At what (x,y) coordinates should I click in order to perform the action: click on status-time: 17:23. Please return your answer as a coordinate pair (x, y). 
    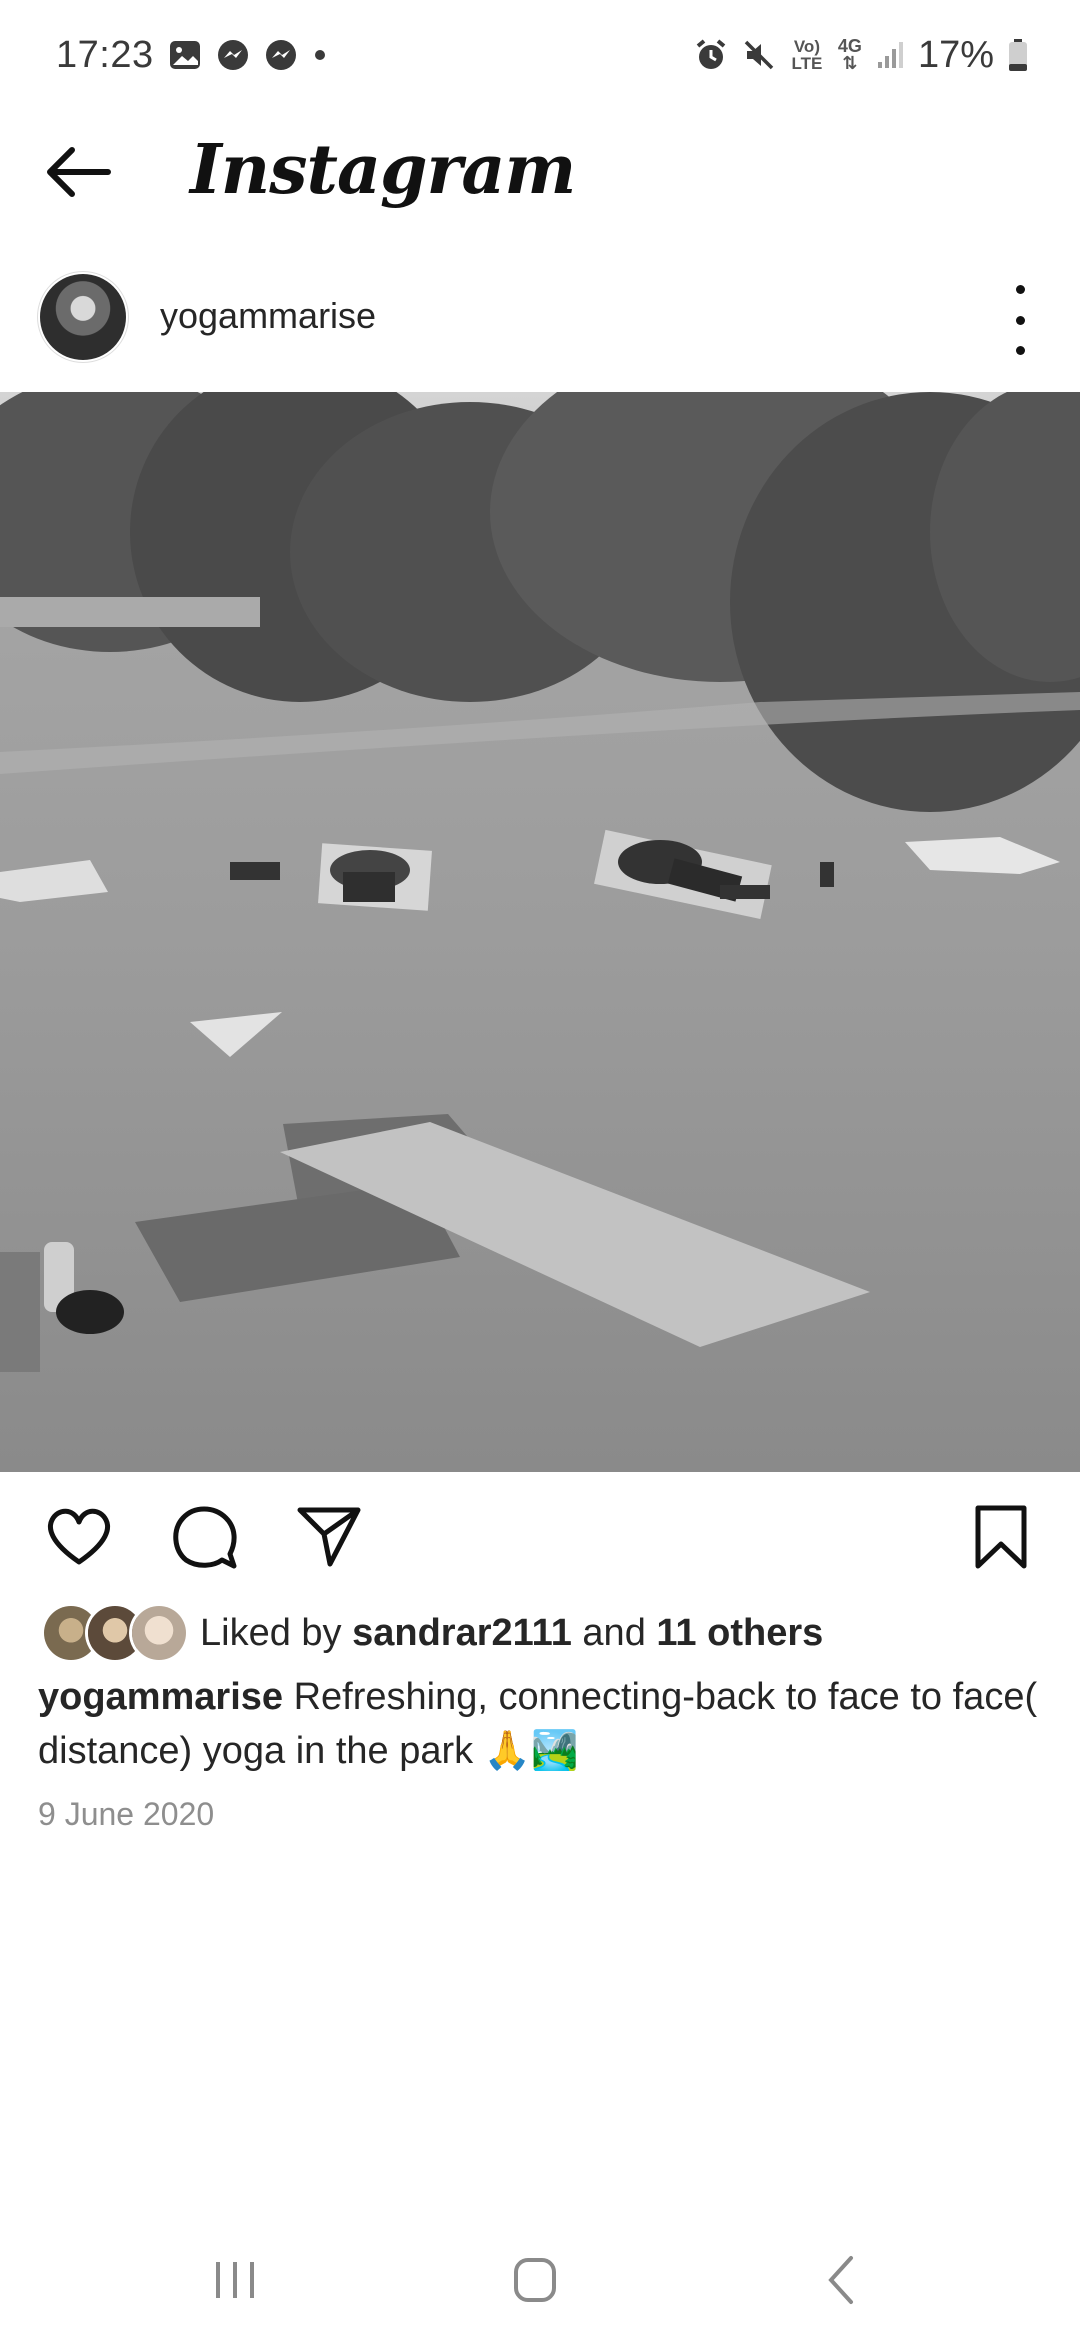
    Looking at the image, I should click on (105, 54).